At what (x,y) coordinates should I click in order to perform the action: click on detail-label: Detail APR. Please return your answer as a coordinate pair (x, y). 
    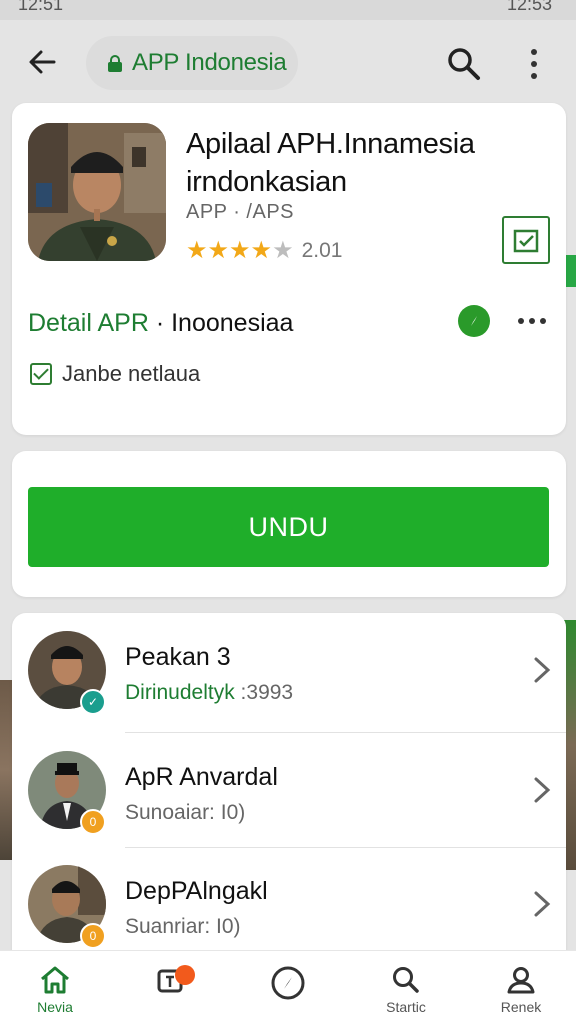
    Looking at the image, I should click on (88, 323).